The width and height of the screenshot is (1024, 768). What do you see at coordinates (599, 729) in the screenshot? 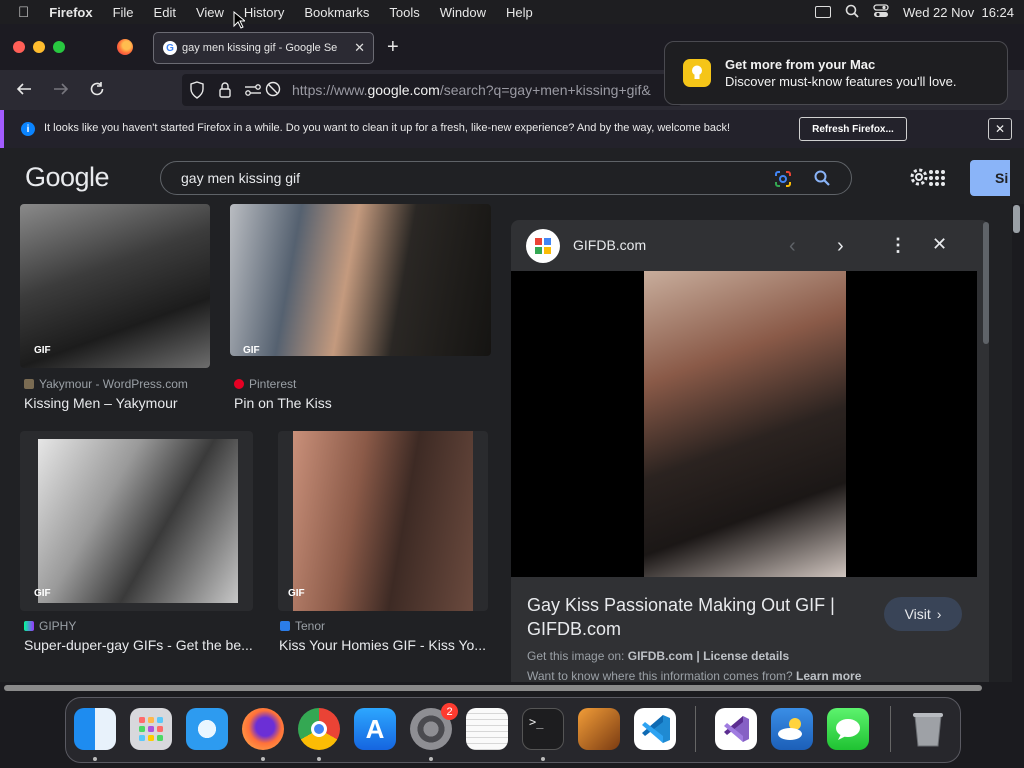
I see `garageband-icon` at bounding box center [599, 729].